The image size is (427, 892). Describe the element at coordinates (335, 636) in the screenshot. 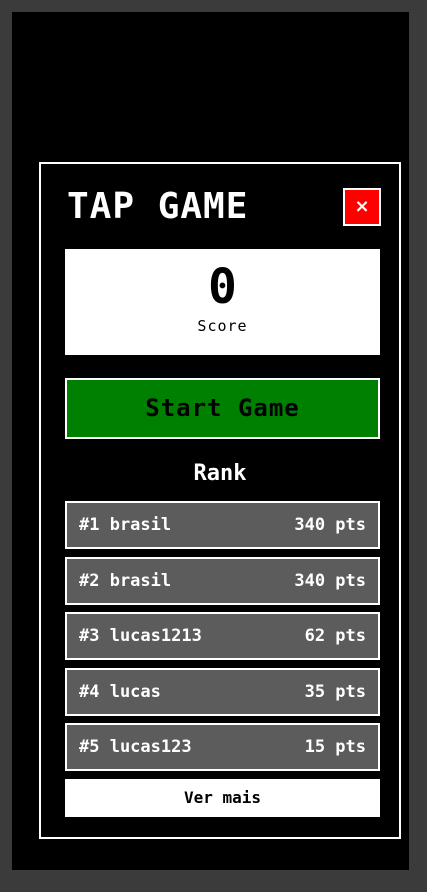

I see `rank-points: 62 pts` at that location.